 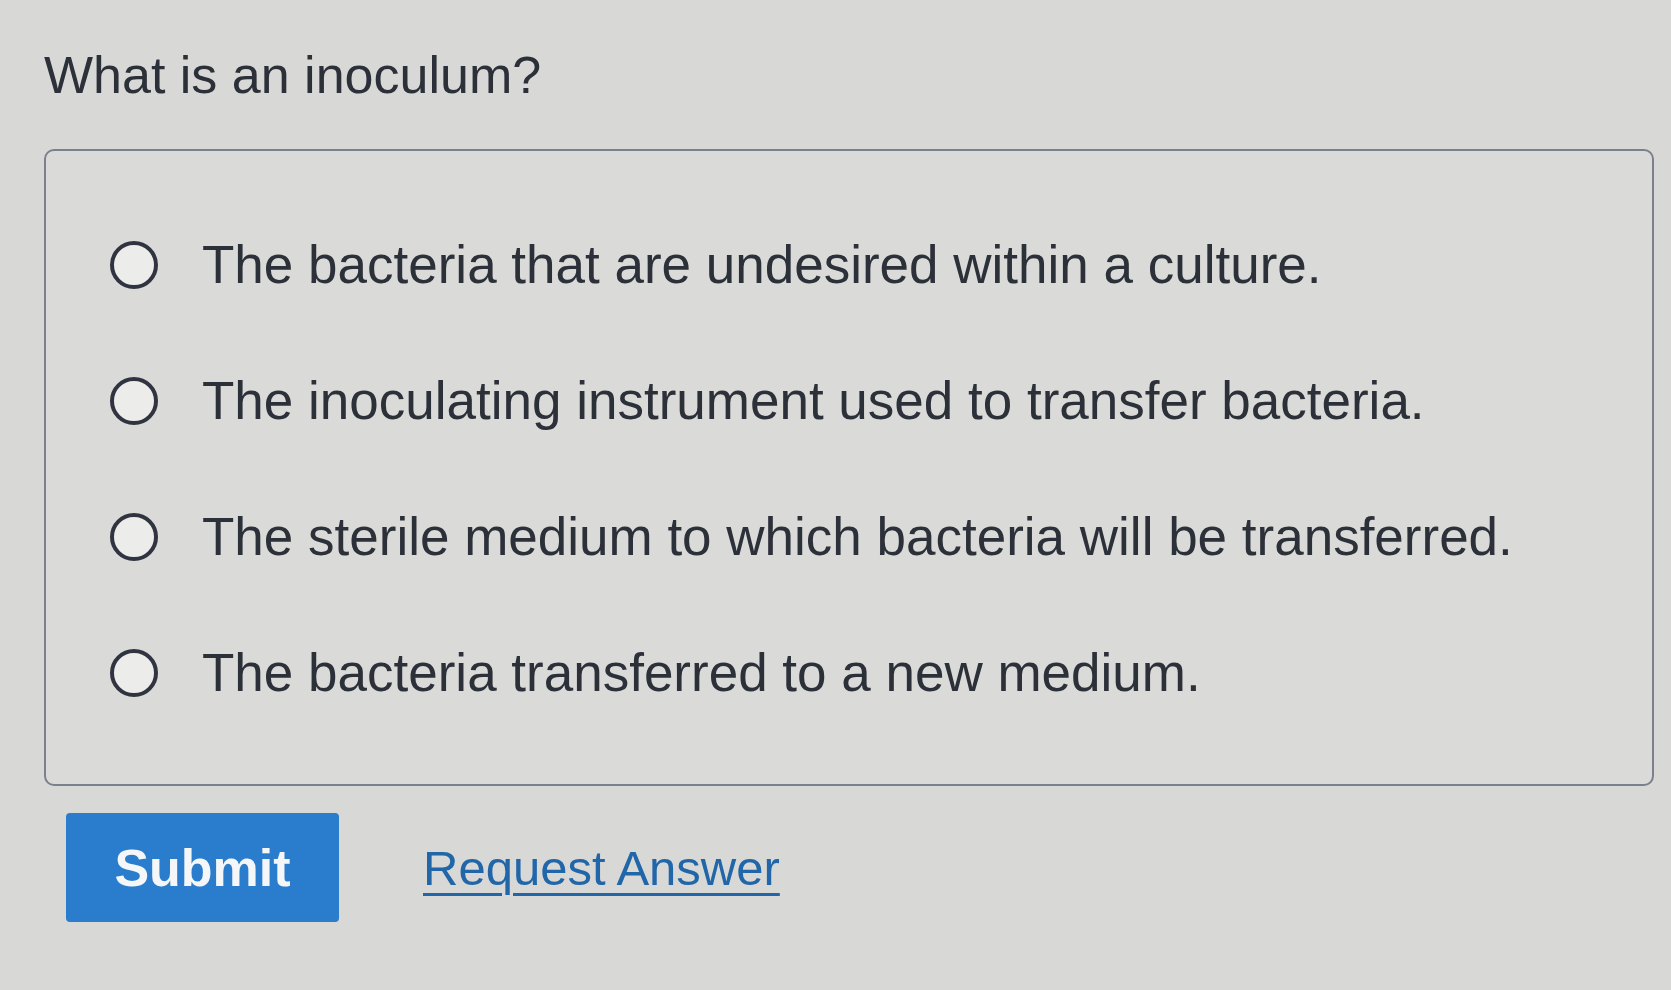 I want to click on option-text: The bacteria that are undesired within a culture., so click(x=762, y=265).